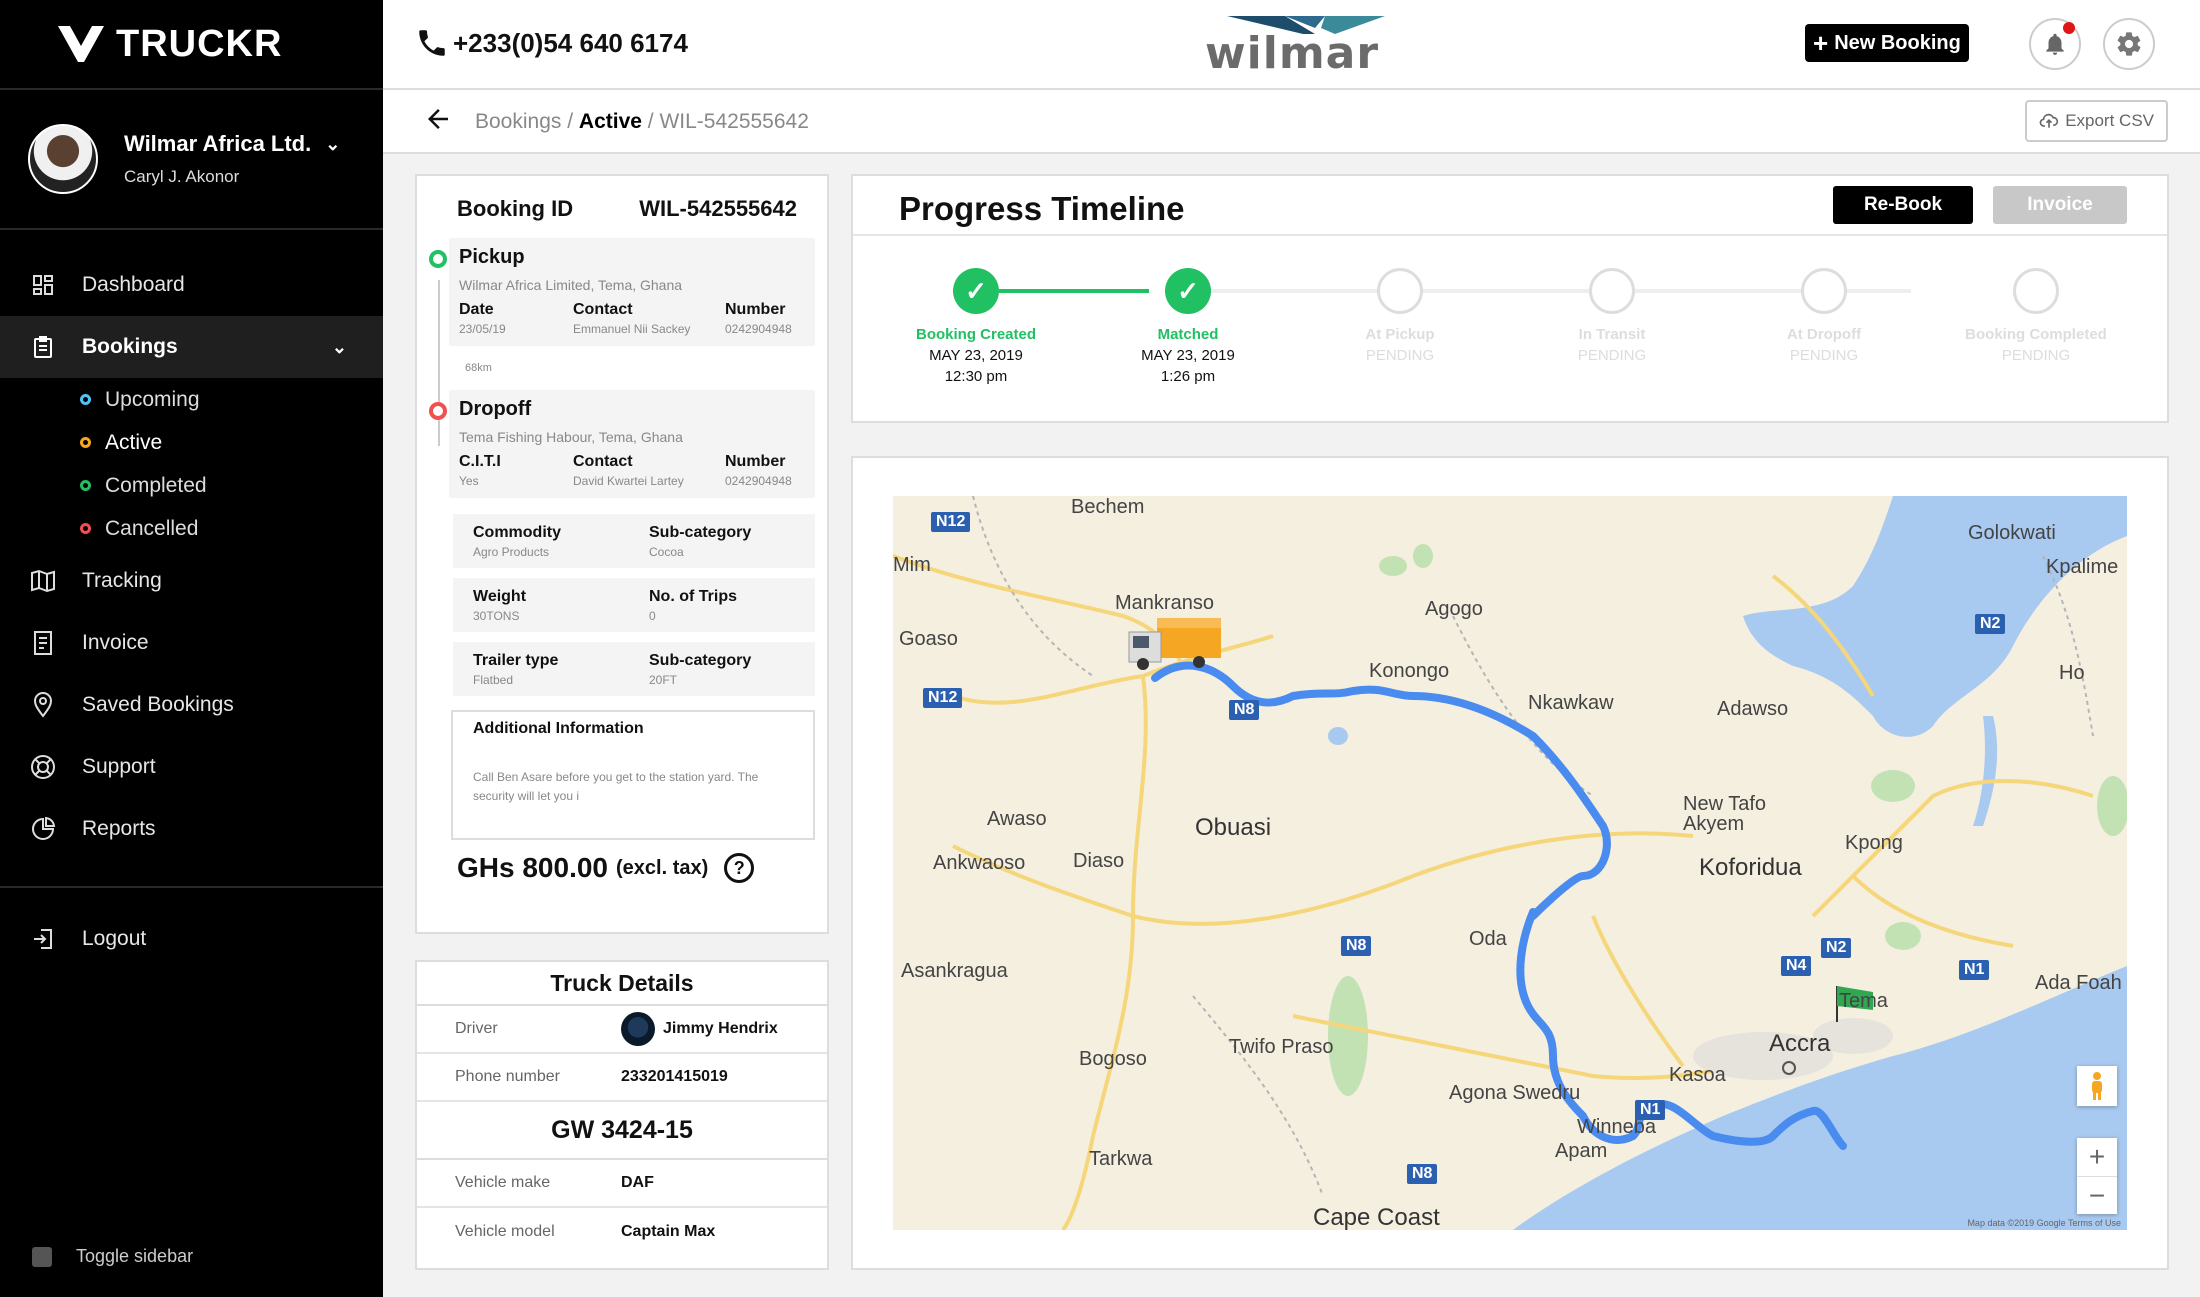  I want to click on clipboard-icon, so click(43, 347).